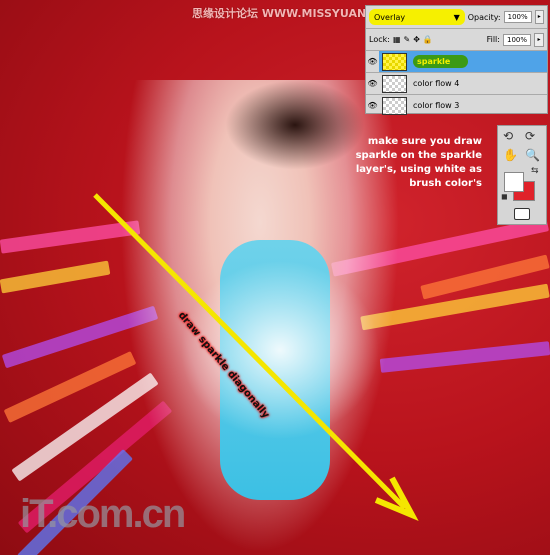 Image resolution: width=550 pixels, height=555 pixels. Describe the element at coordinates (103, 514) in the screenshot. I see `it-com-cn-logo: iT.com.cn` at that location.